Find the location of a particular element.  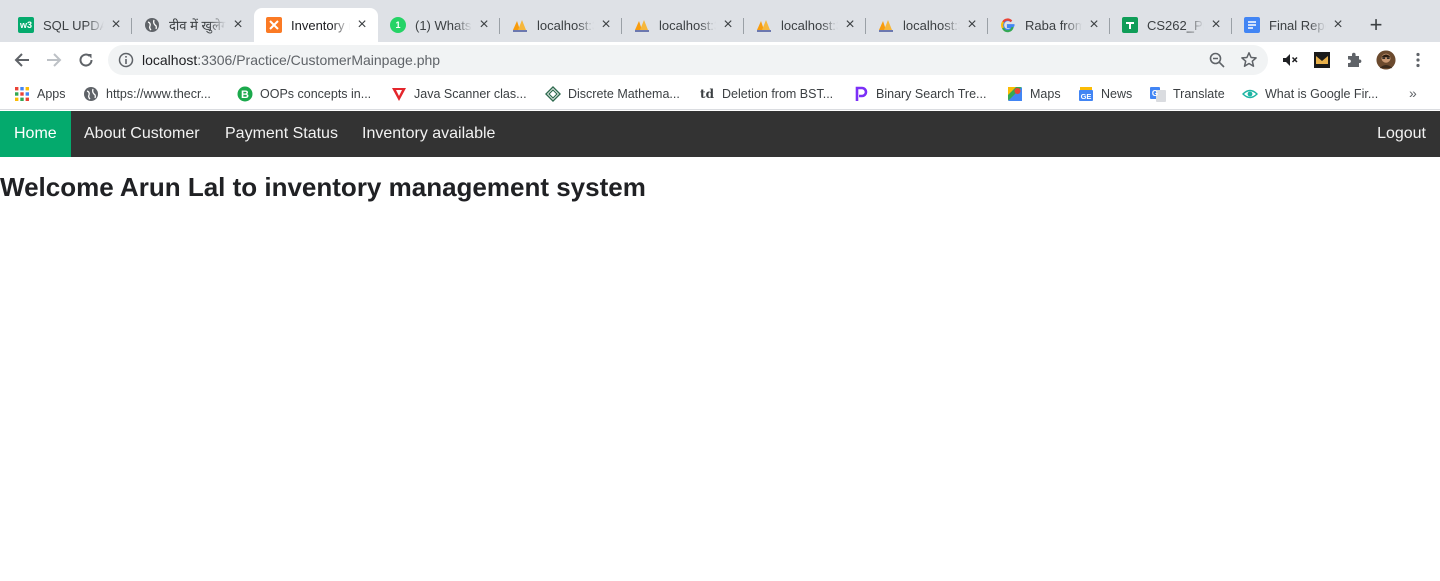

forward-arrow-icon is located at coordinates (54, 60).